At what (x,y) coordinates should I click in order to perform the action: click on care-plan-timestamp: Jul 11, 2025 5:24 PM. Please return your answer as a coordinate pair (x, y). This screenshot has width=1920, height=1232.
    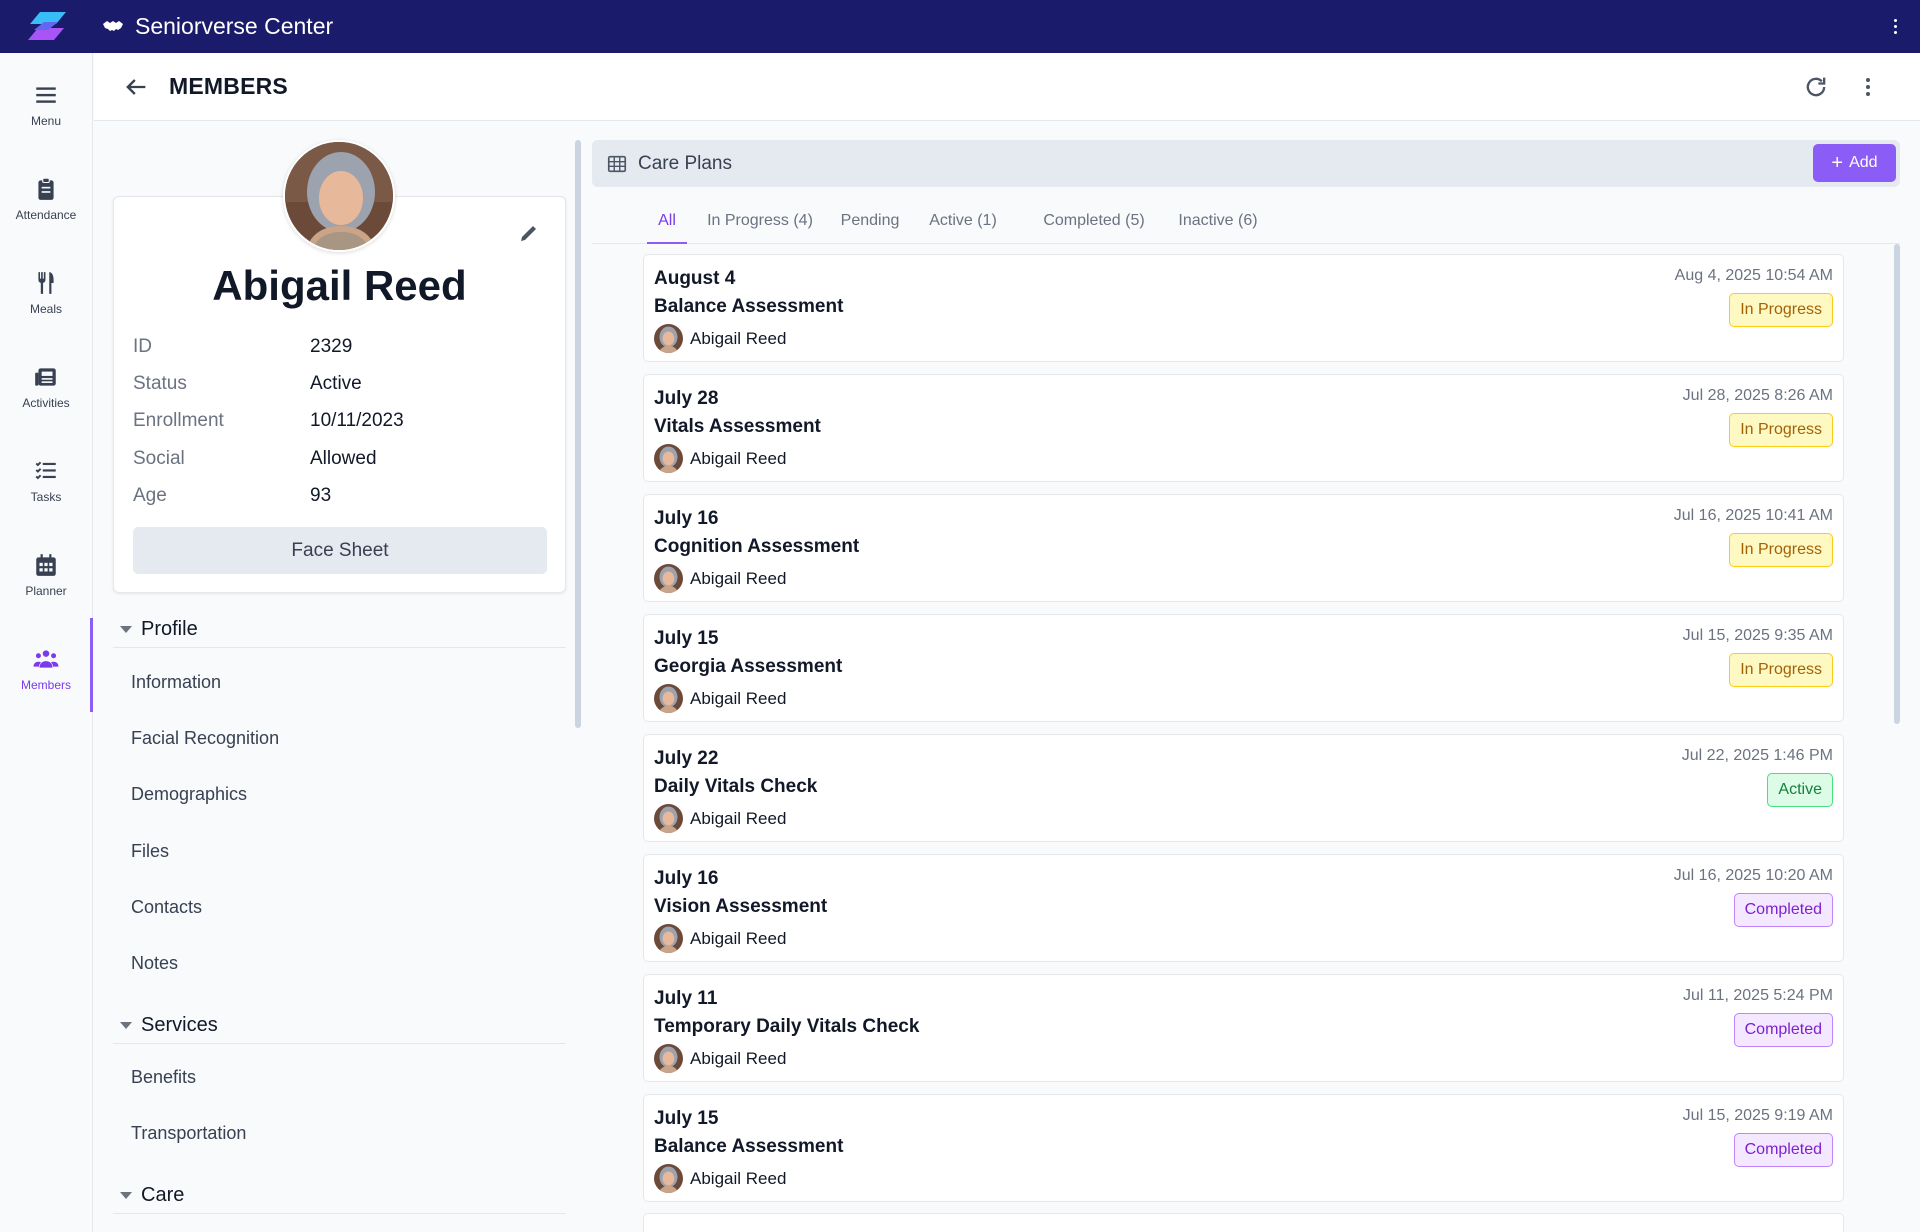
    Looking at the image, I should click on (1757, 995).